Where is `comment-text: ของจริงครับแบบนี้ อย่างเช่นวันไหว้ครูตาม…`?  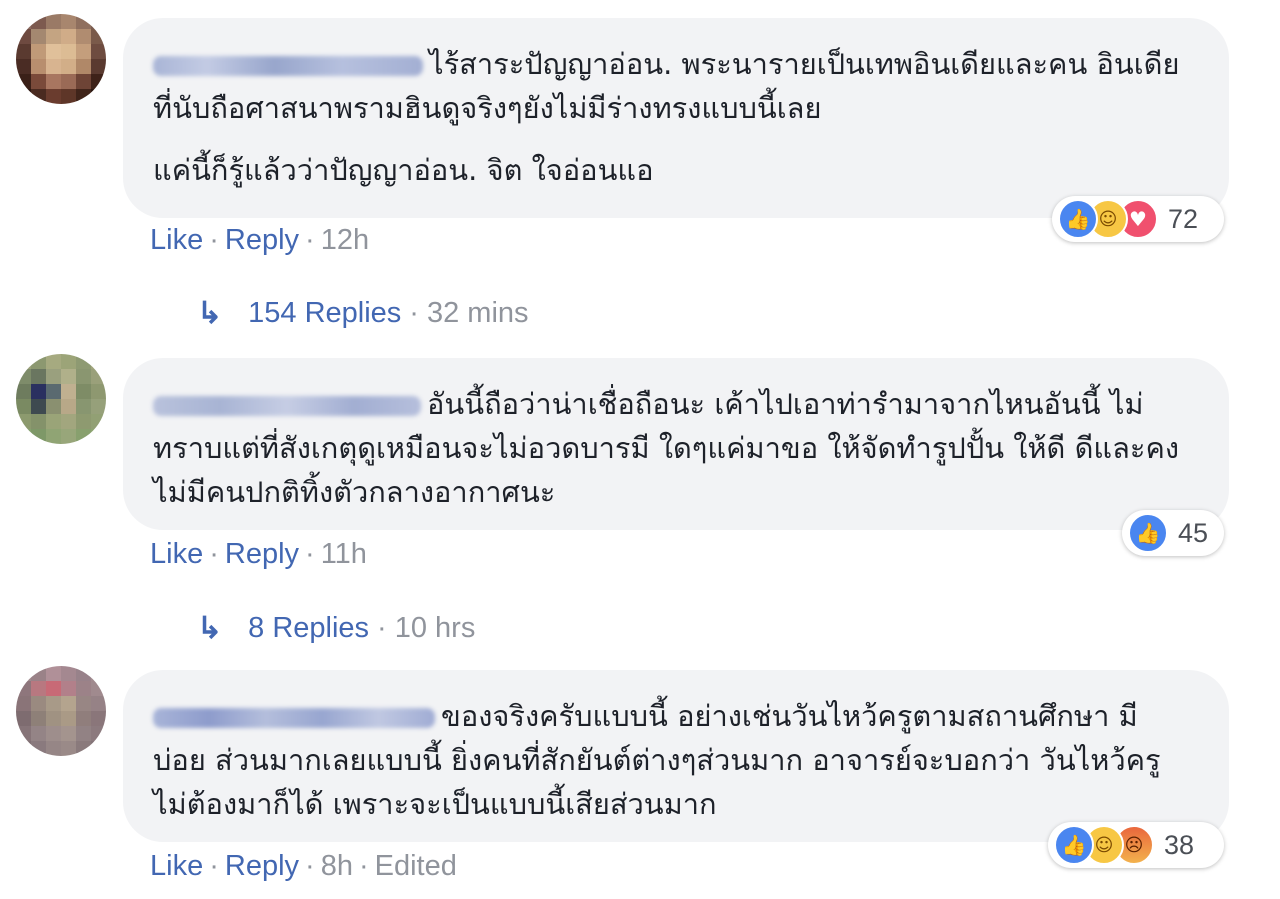
comment-text: ของจริงครับแบบนี้ อย่างเช่นวันไหว้ครูตาม… is located at coordinates (671, 760).